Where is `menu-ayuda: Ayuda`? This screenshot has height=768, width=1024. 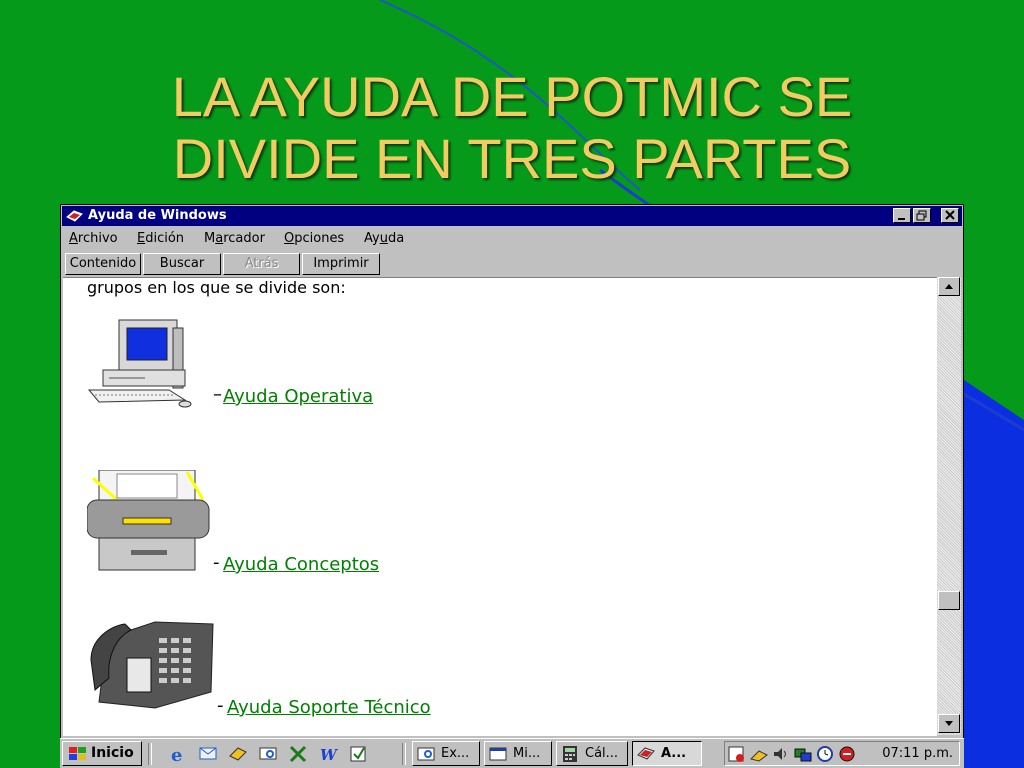 menu-ayuda: Ayuda is located at coordinates (384, 238).